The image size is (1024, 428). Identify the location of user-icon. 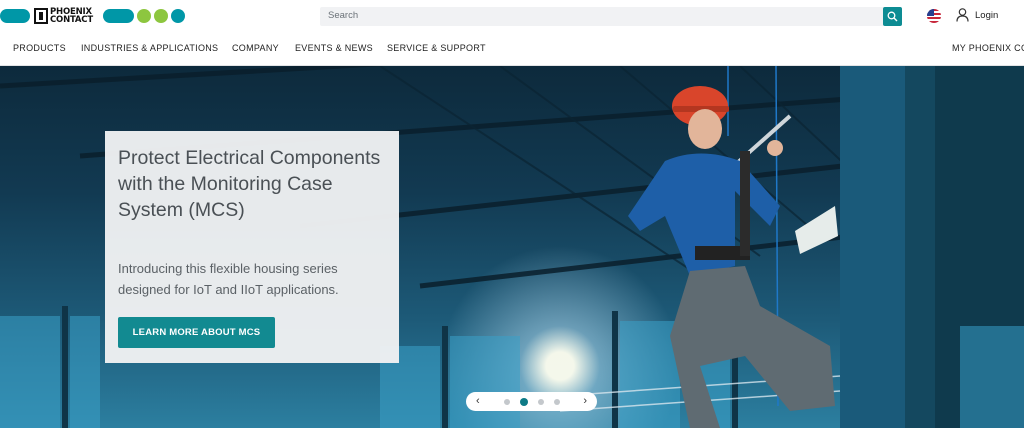
(962, 15).